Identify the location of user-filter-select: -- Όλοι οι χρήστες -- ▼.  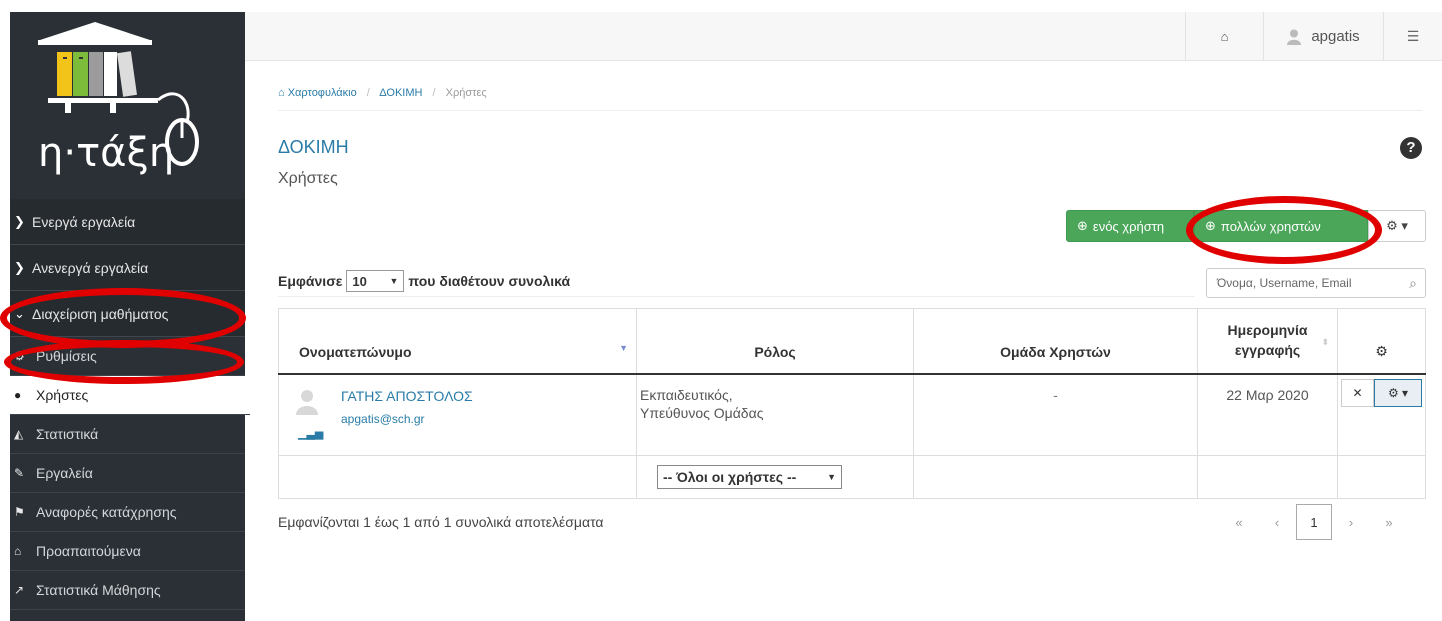
(749, 477).